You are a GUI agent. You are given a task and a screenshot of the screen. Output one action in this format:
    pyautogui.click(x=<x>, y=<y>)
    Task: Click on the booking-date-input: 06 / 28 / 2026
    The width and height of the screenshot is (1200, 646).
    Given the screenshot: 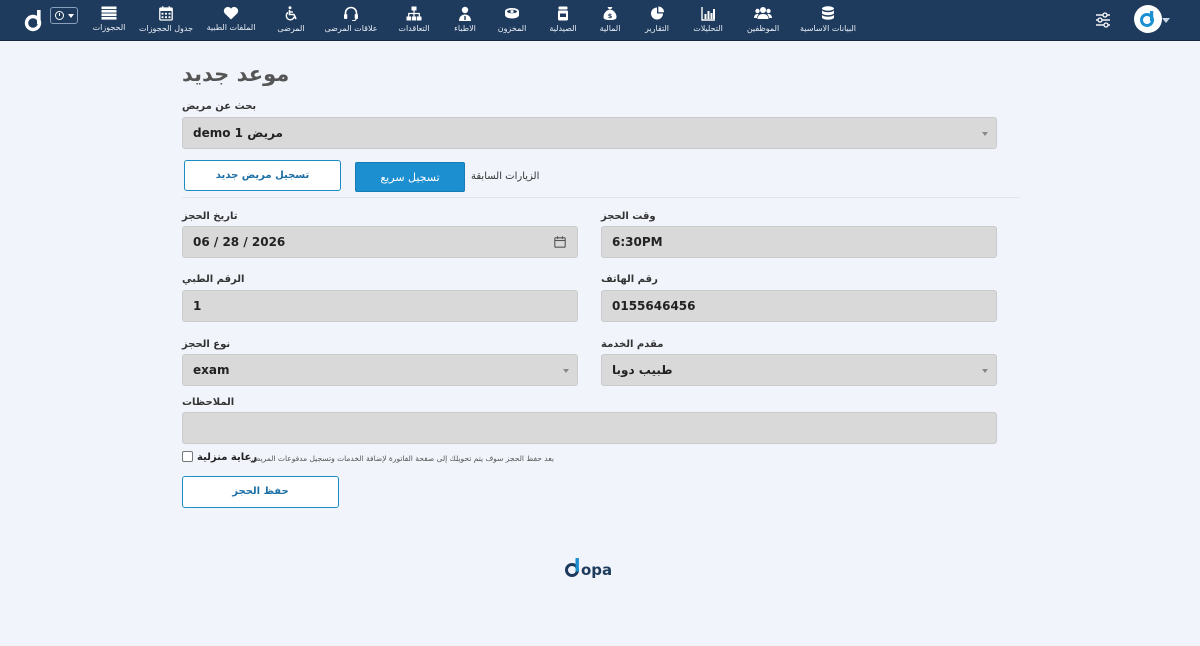 What is the action you would take?
    pyautogui.click(x=380, y=242)
    